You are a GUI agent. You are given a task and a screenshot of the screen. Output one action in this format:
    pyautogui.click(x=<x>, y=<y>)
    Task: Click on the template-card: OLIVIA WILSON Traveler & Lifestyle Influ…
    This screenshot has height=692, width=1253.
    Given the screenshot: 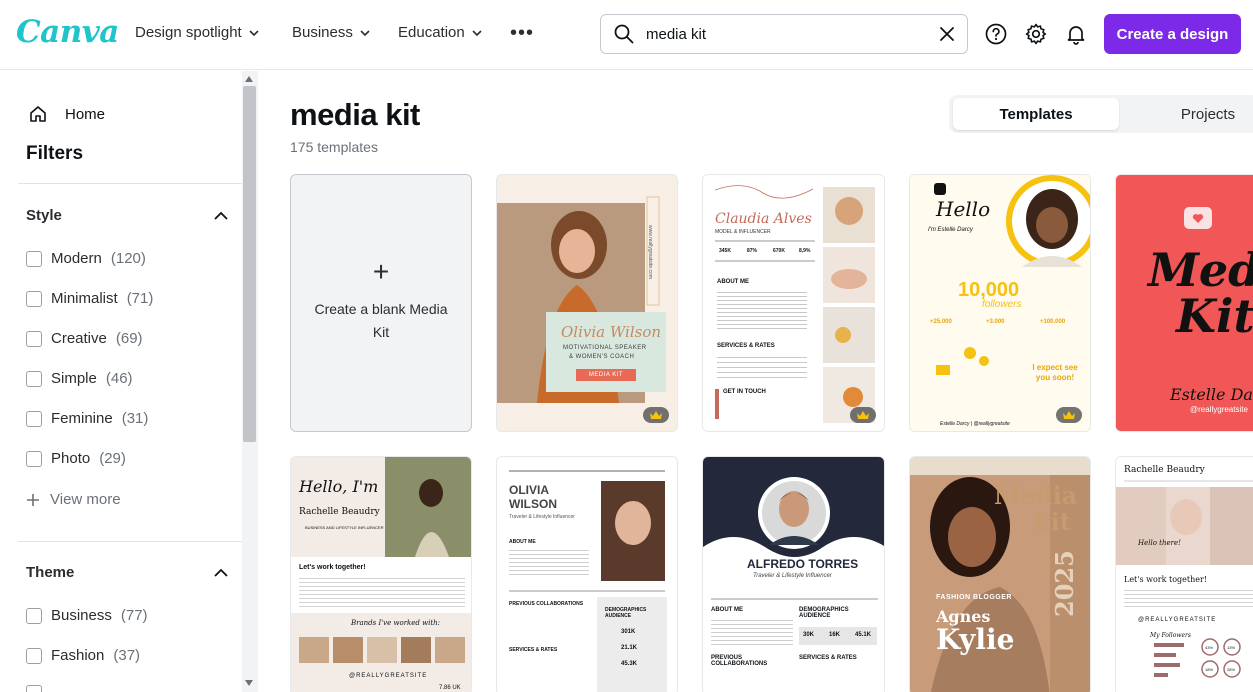 What is the action you would take?
    pyautogui.click(x=587, y=574)
    